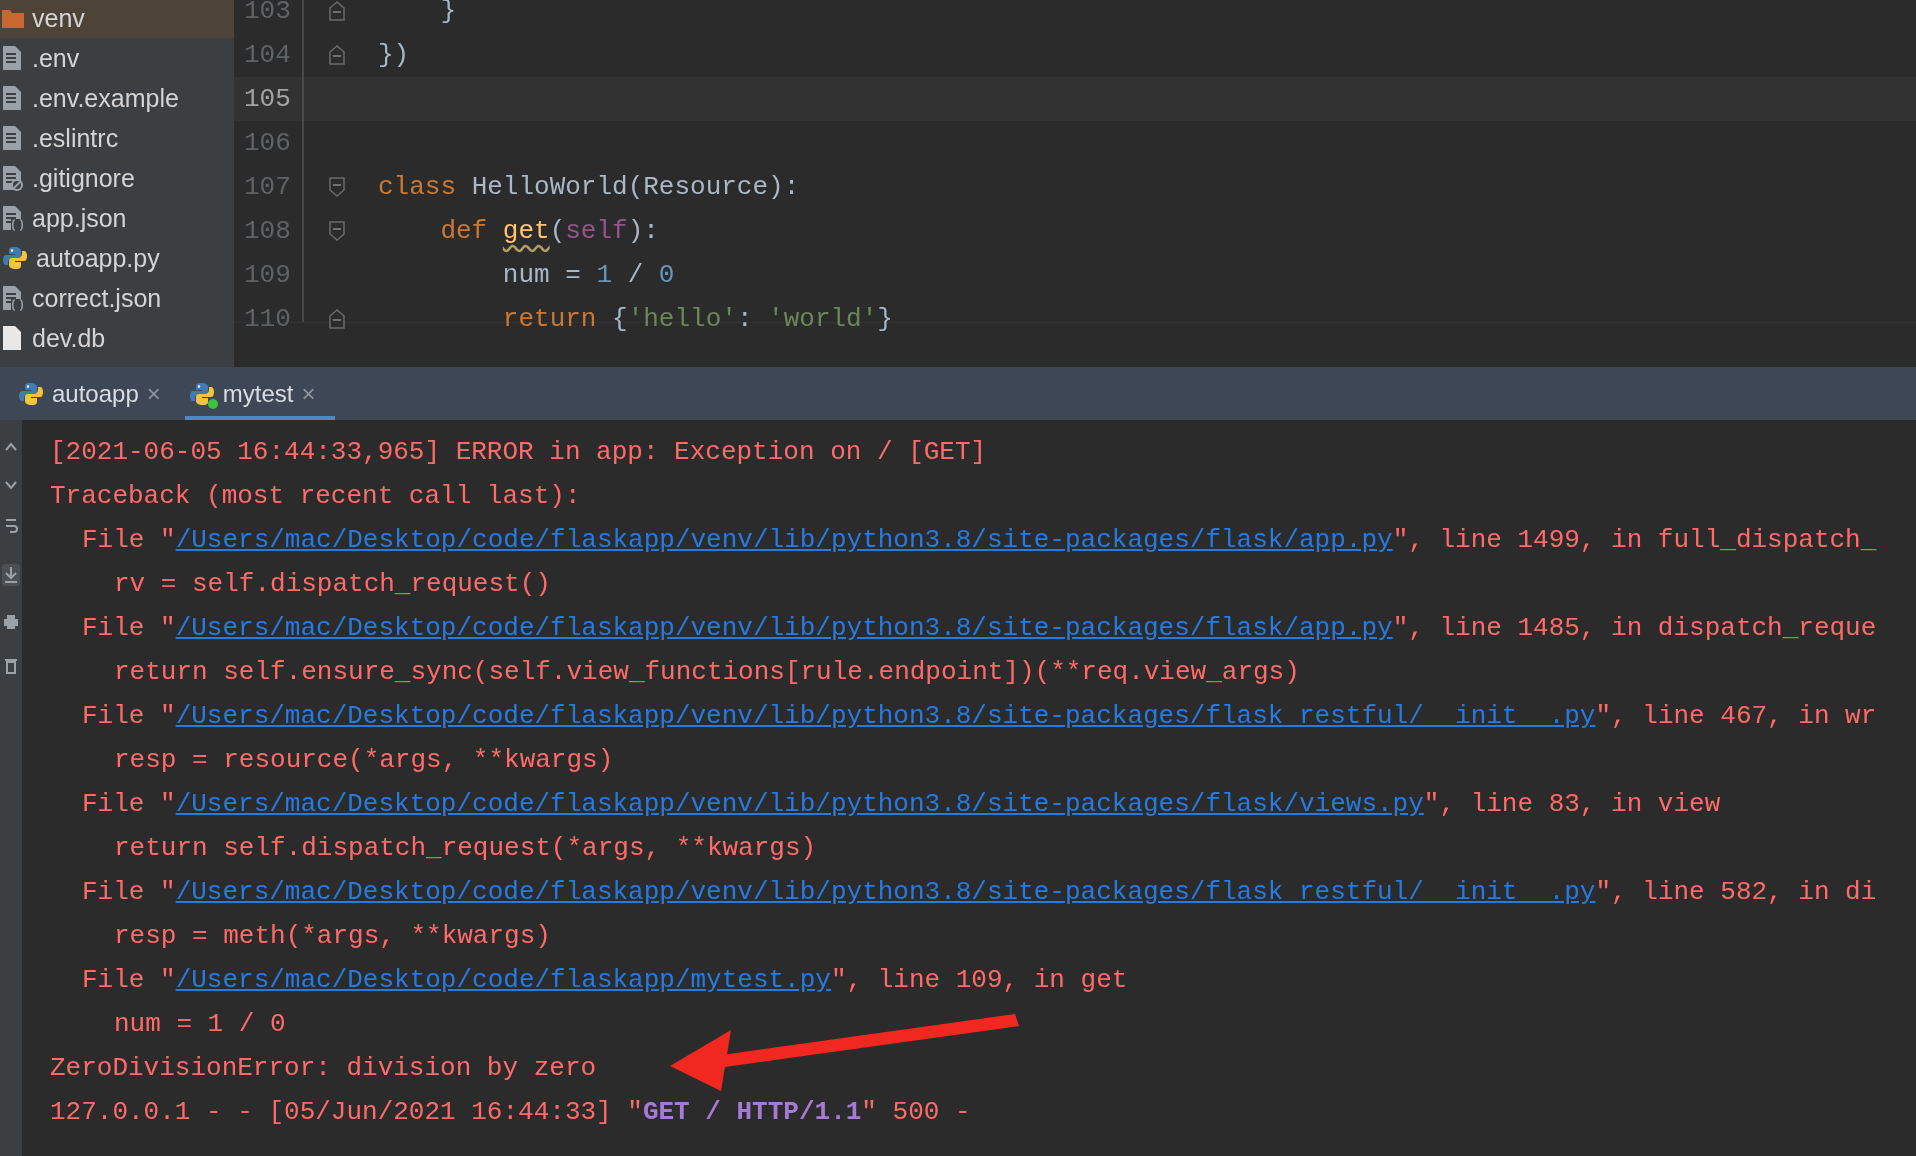  What do you see at coordinates (11, 622) in the screenshot?
I see `print-icon` at bounding box center [11, 622].